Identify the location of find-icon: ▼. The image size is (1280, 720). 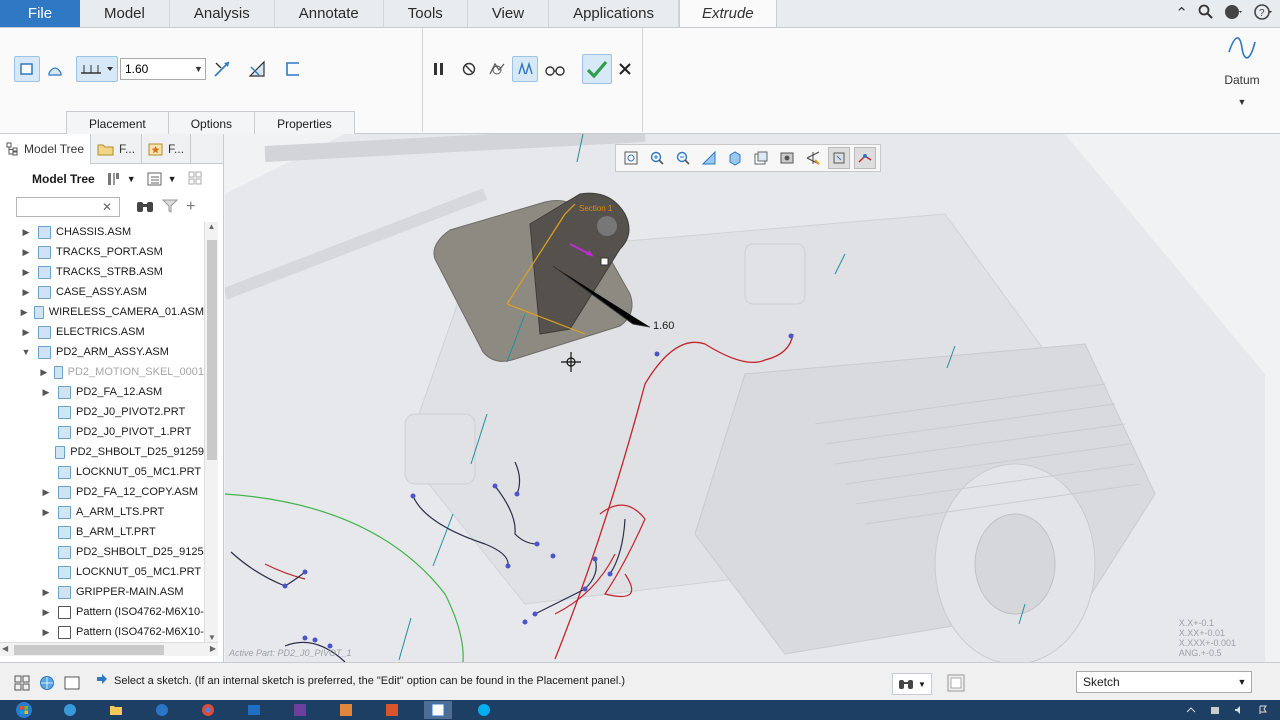
(912, 684).